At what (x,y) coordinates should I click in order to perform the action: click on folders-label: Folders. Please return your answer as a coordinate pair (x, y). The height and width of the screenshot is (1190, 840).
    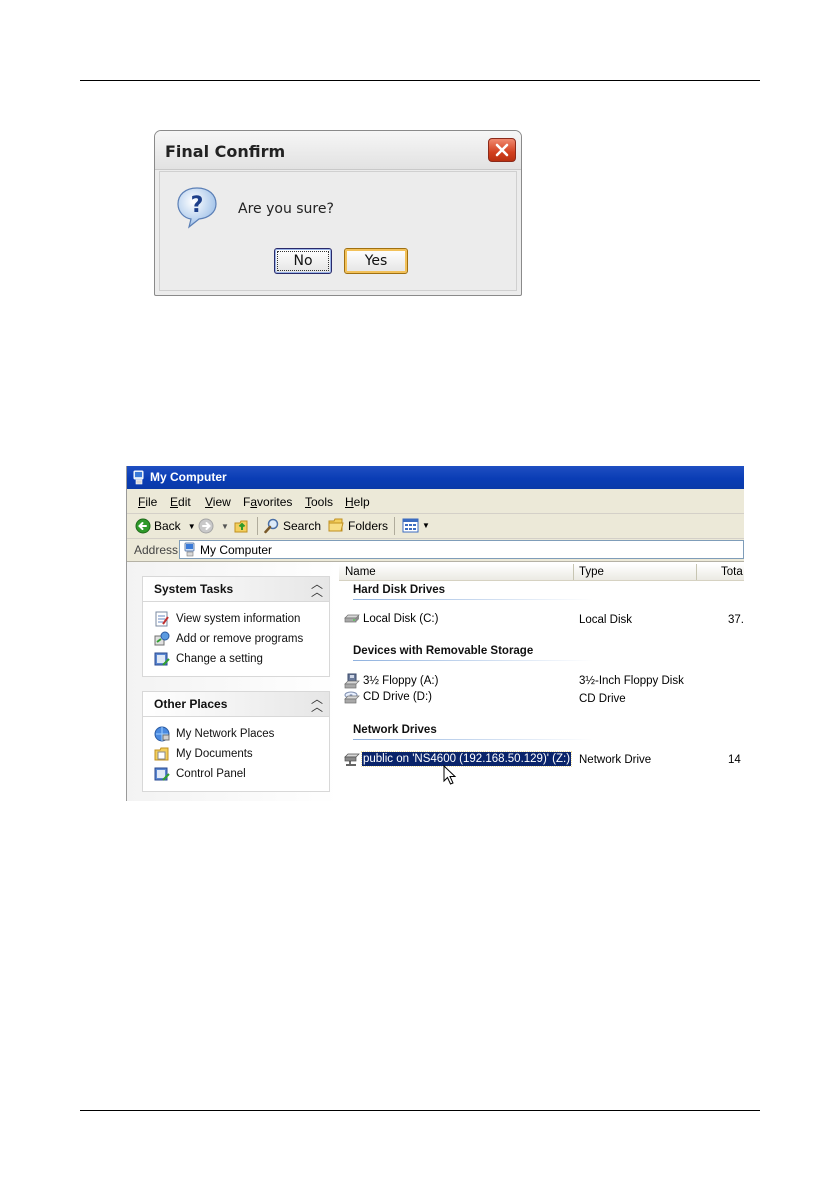
    Looking at the image, I should click on (368, 525).